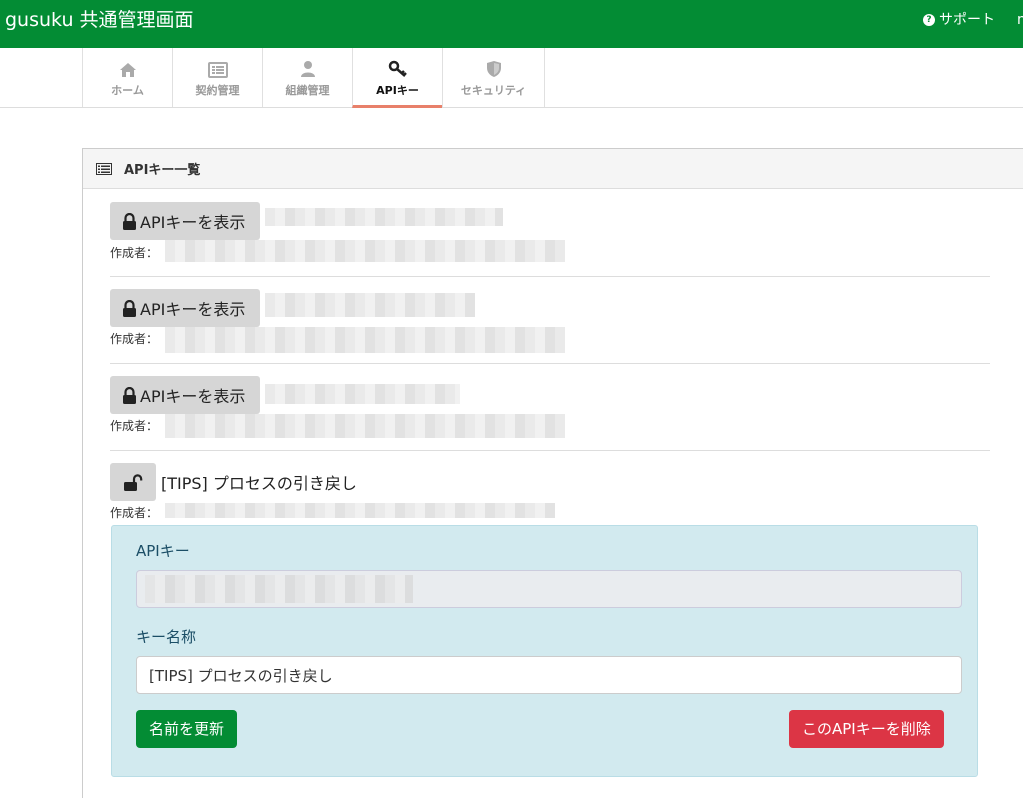 This screenshot has width=1023, height=798. What do you see at coordinates (307, 63) in the screenshot?
I see `user-icon` at bounding box center [307, 63].